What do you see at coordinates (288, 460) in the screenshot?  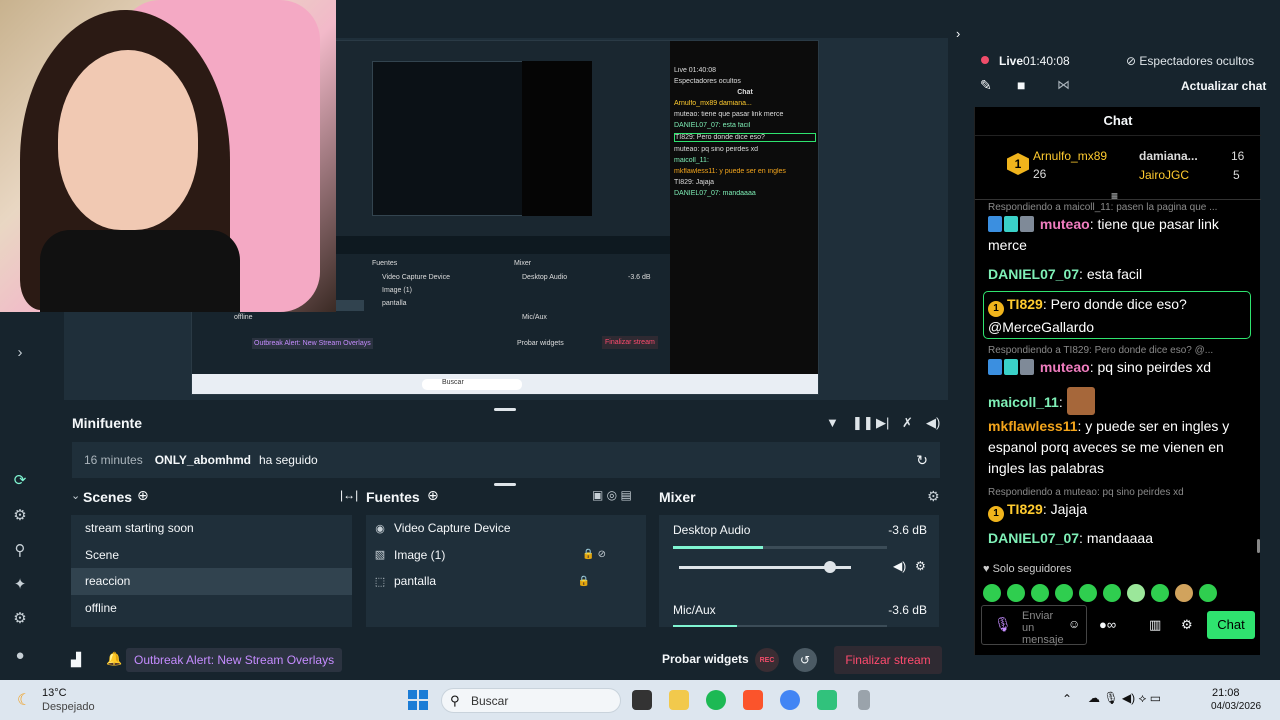 I see `event-text: ha seguido` at bounding box center [288, 460].